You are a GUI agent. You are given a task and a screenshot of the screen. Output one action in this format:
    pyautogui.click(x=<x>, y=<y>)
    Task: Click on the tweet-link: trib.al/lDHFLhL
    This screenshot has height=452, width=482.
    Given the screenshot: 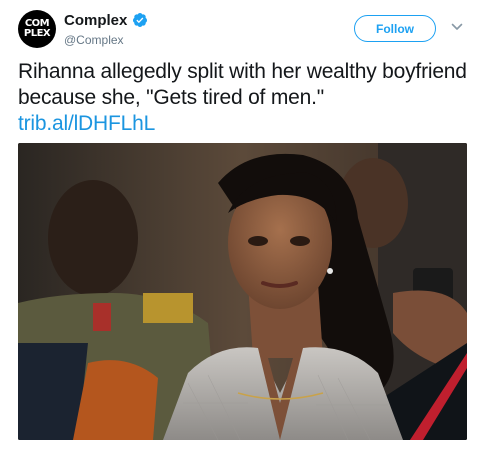 What is the action you would take?
    pyautogui.click(x=244, y=124)
    